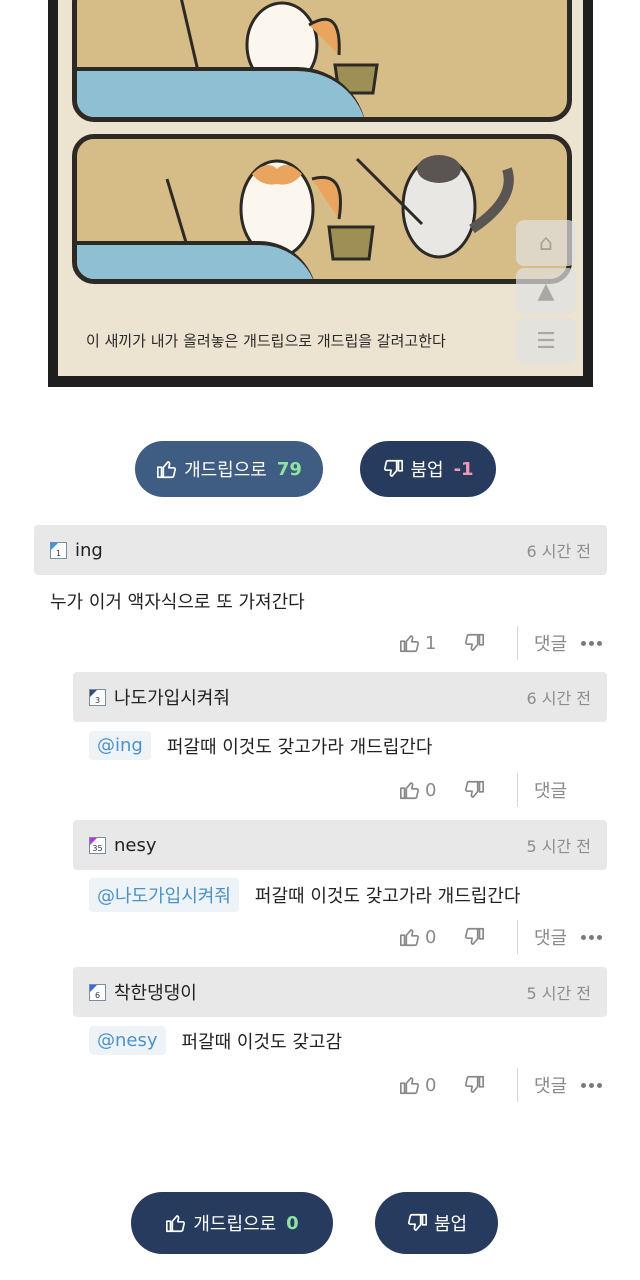 Image resolution: width=640 pixels, height=1280 pixels. I want to click on bottom-downvote-button: 붐업, so click(436, 1223).